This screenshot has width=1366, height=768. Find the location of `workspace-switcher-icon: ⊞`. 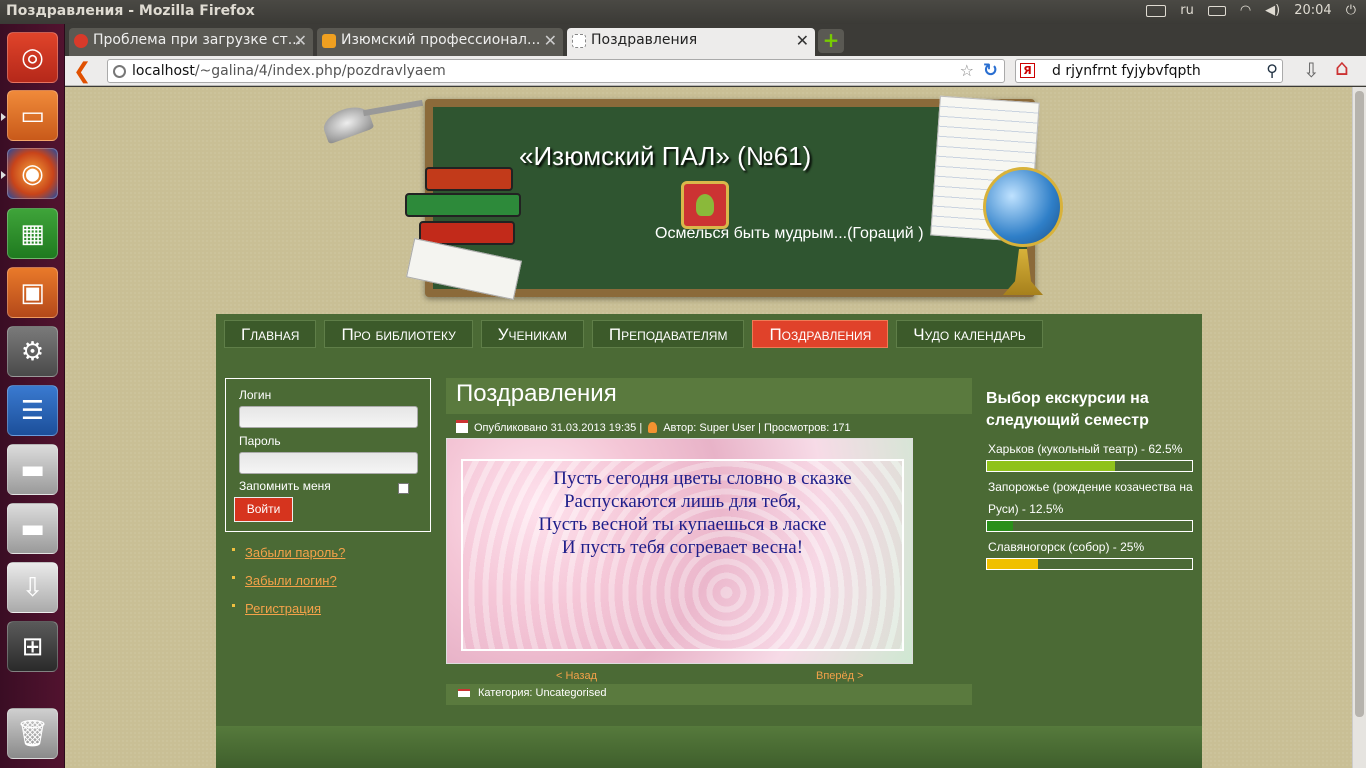

workspace-switcher-icon: ⊞ is located at coordinates (32, 646).